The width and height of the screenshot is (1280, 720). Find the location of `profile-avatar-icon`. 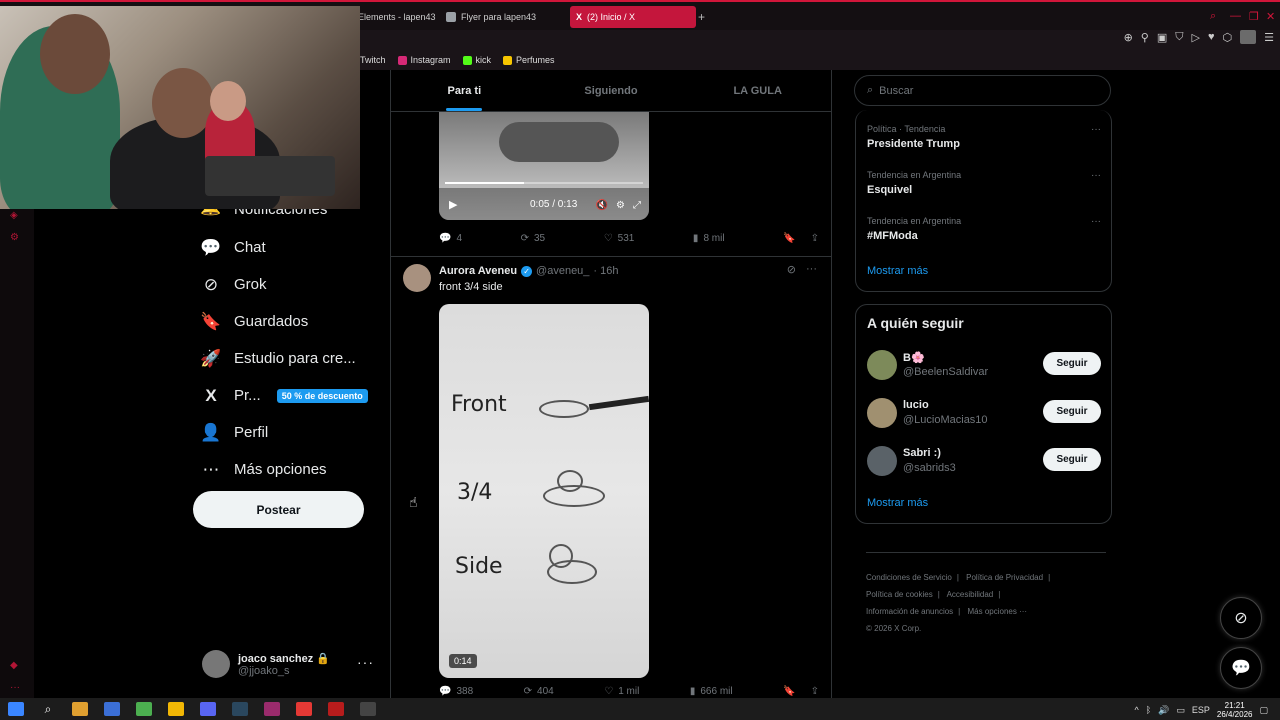

profile-avatar-icon is located at coordinates (1248, 37).